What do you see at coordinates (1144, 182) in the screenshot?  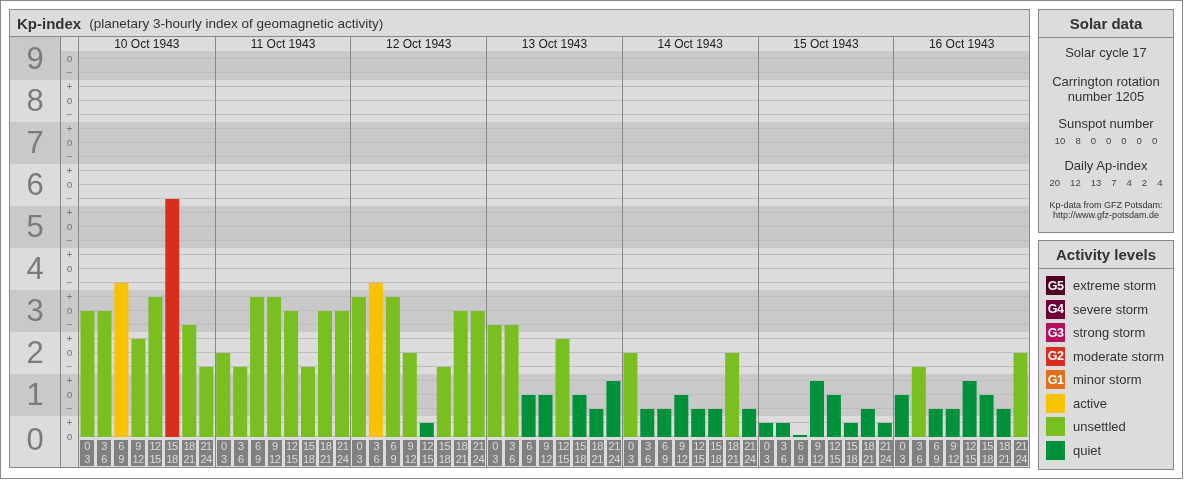 I see `ap-index-value: 2` at bounding box center [1144, 182].